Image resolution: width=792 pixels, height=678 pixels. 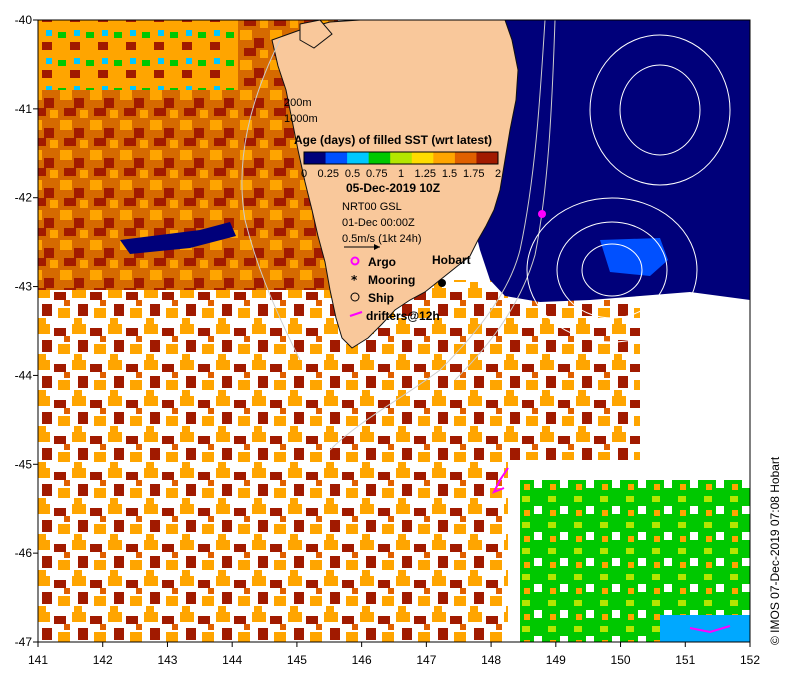 What do you see at coordinates (24, 109) in the screenshot?
I see `lat-tick-label: -41` at bounding box center [24, 109].